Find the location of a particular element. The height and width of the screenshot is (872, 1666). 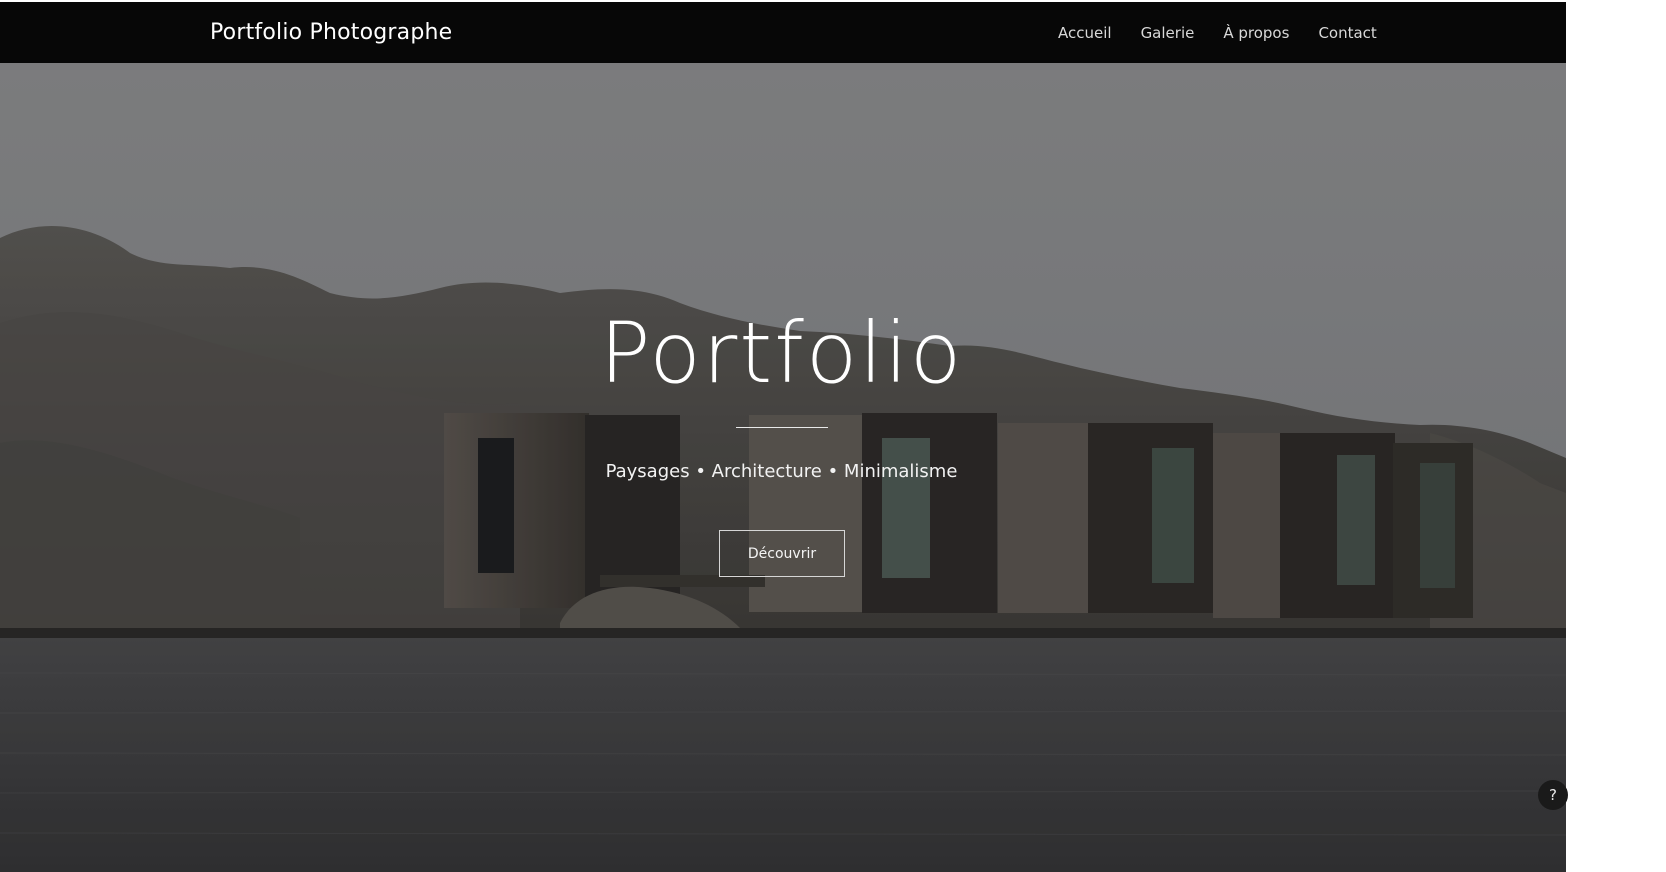

help-button: ? is located at coordinates (1553, 795).